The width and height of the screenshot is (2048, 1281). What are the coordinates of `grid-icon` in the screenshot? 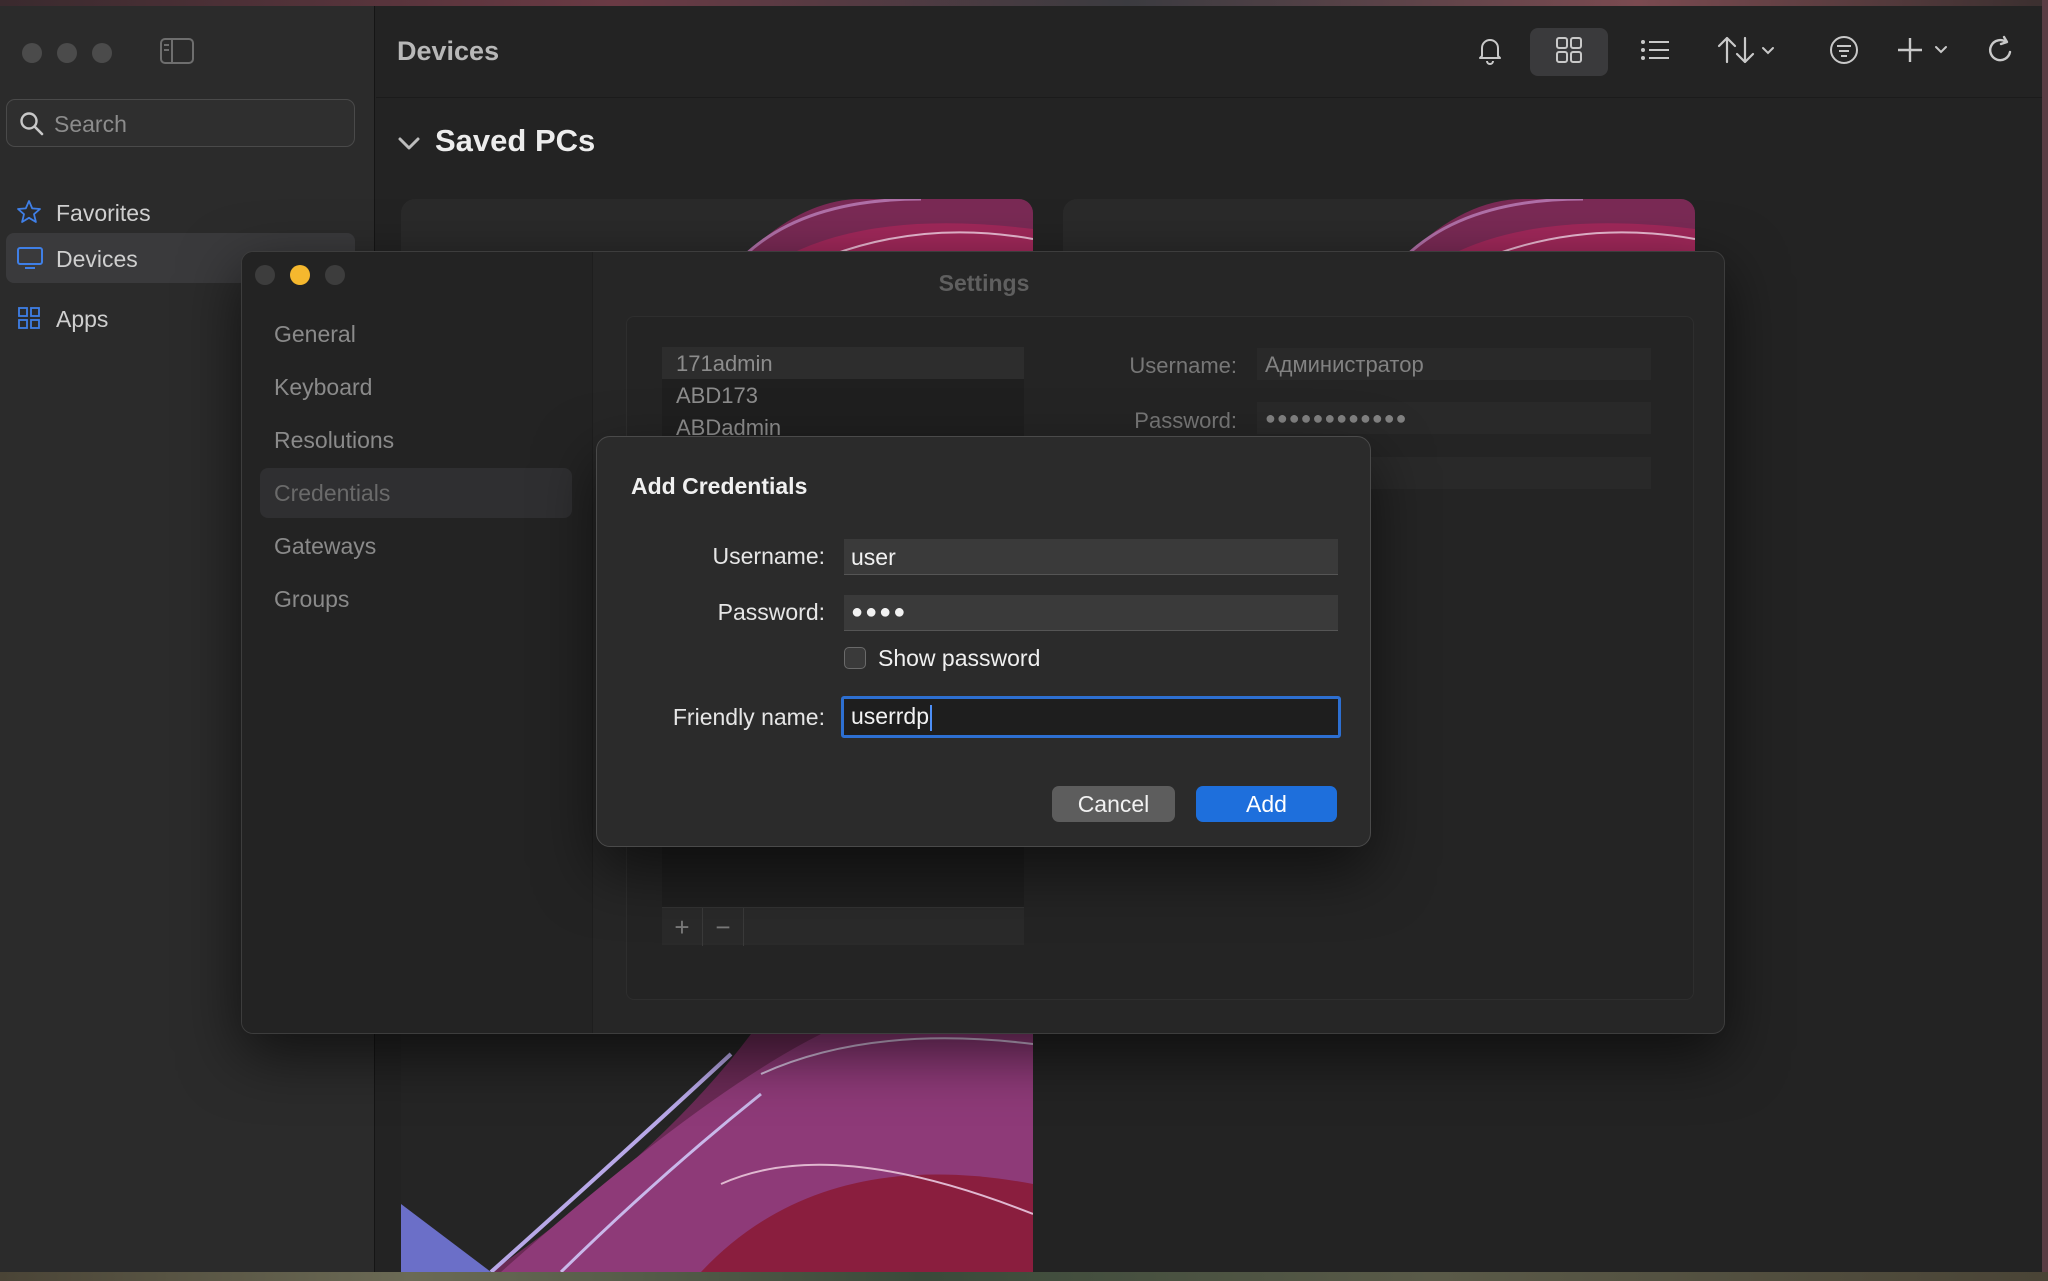 It's located at (29, 320).